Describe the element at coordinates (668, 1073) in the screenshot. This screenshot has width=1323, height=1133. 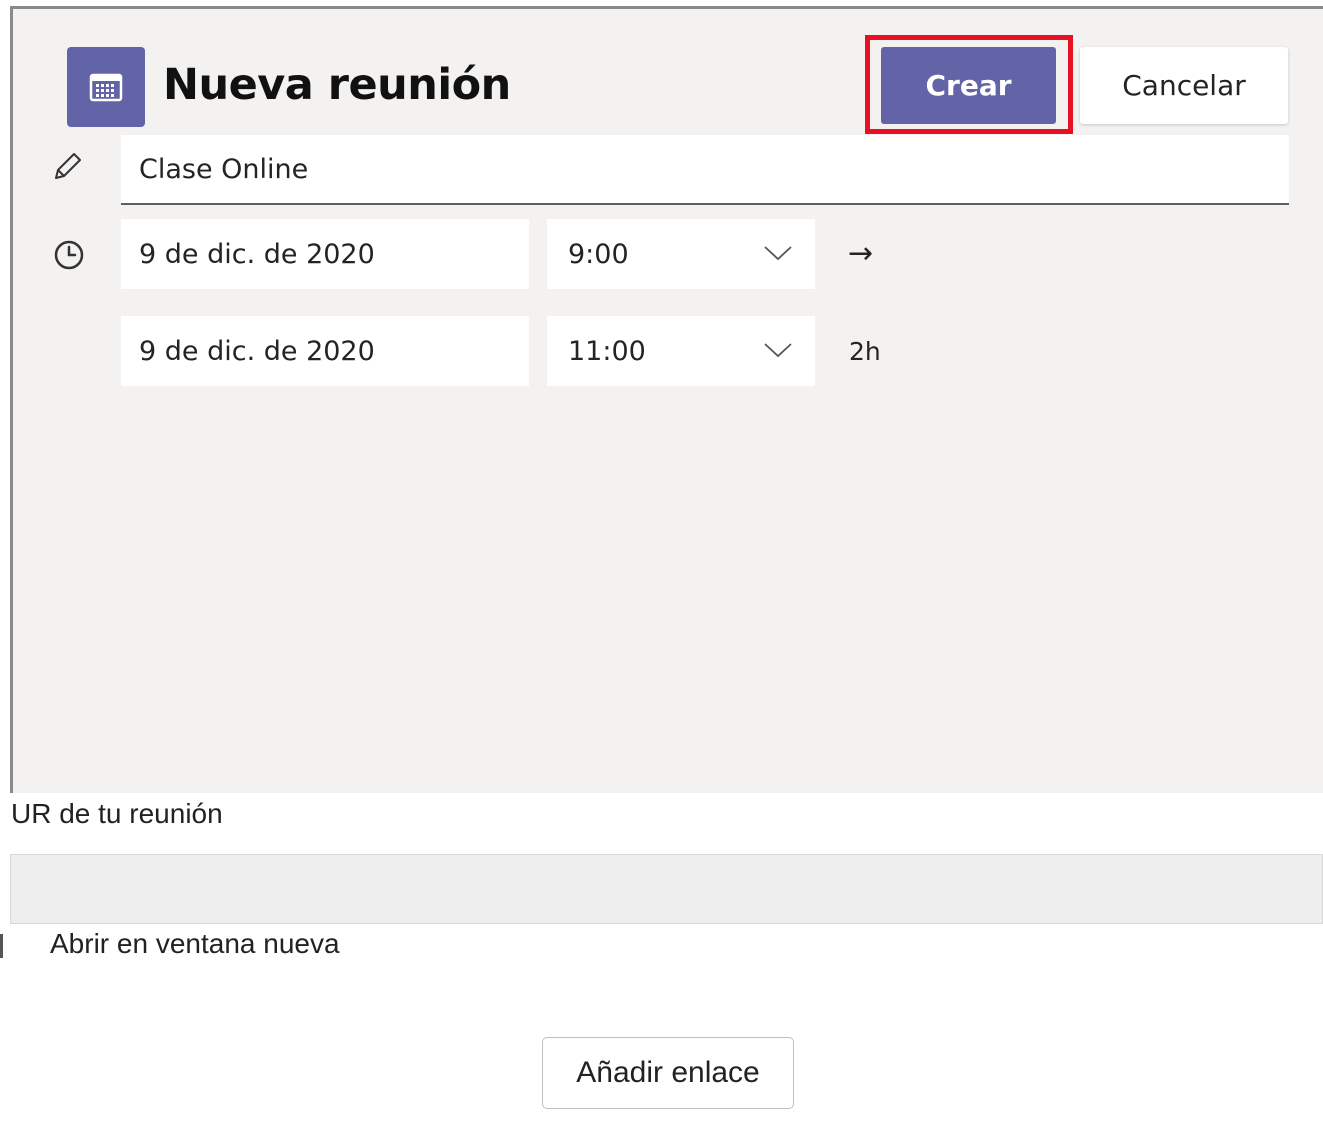
I see `add-link-button: Añadir enlace` at that location.